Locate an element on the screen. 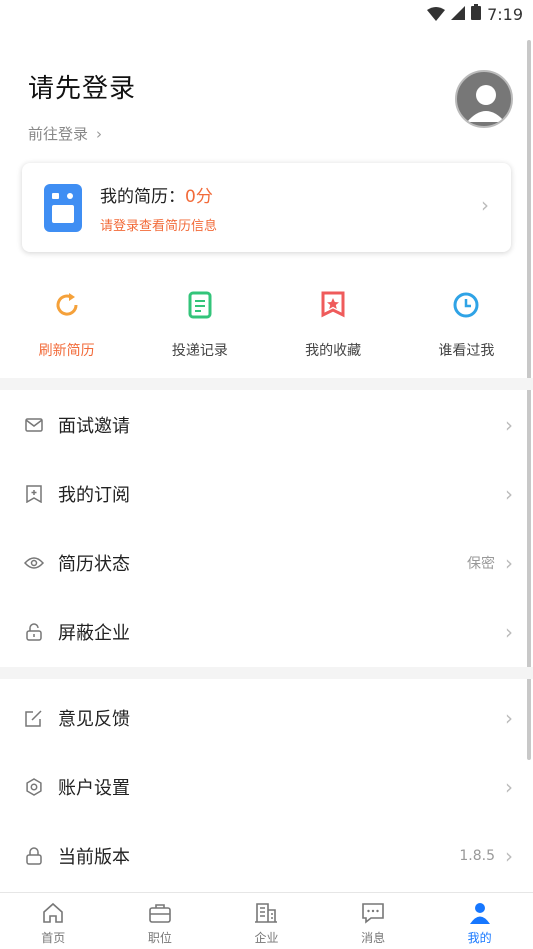 The height and width of the screenshot is (949, 533). refresh-resume-button: 刷新简历 is located at coordinates (66, 325).